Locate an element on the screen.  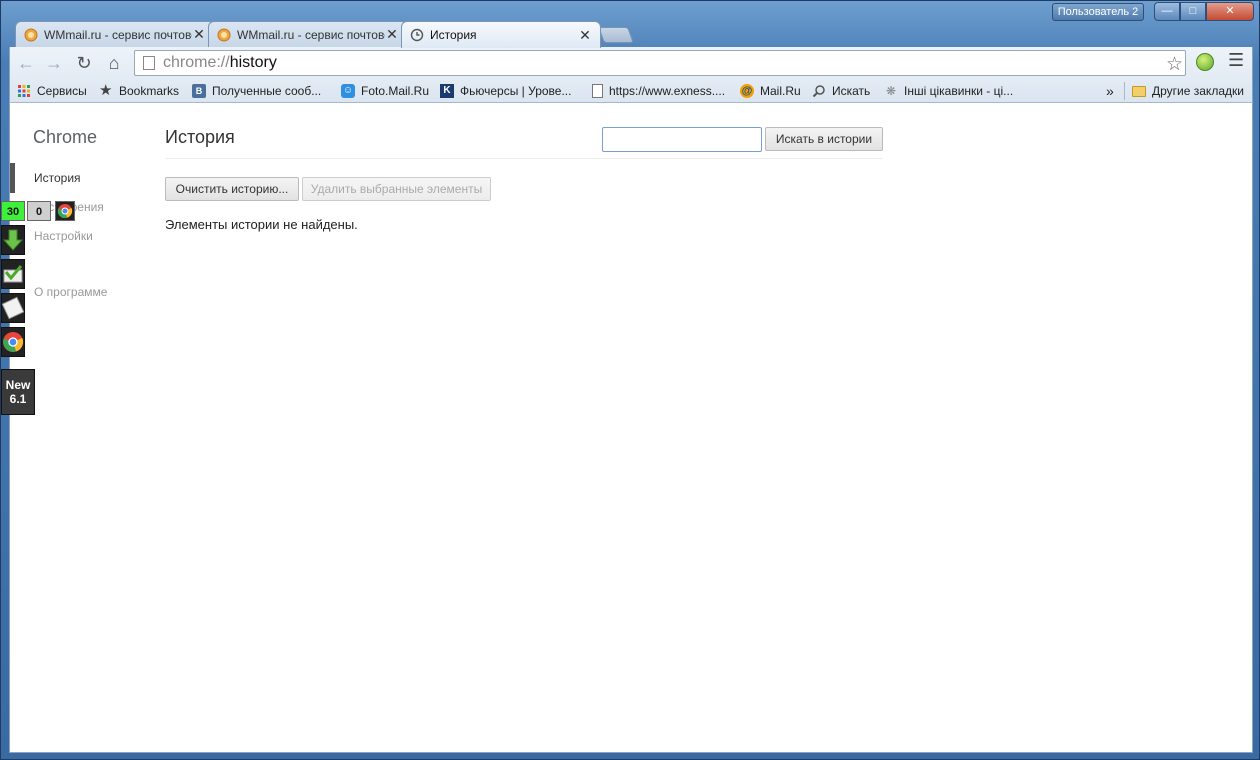
bookmark-mail-ru: @ Mail.Ru is located at coordinates (770, 91).